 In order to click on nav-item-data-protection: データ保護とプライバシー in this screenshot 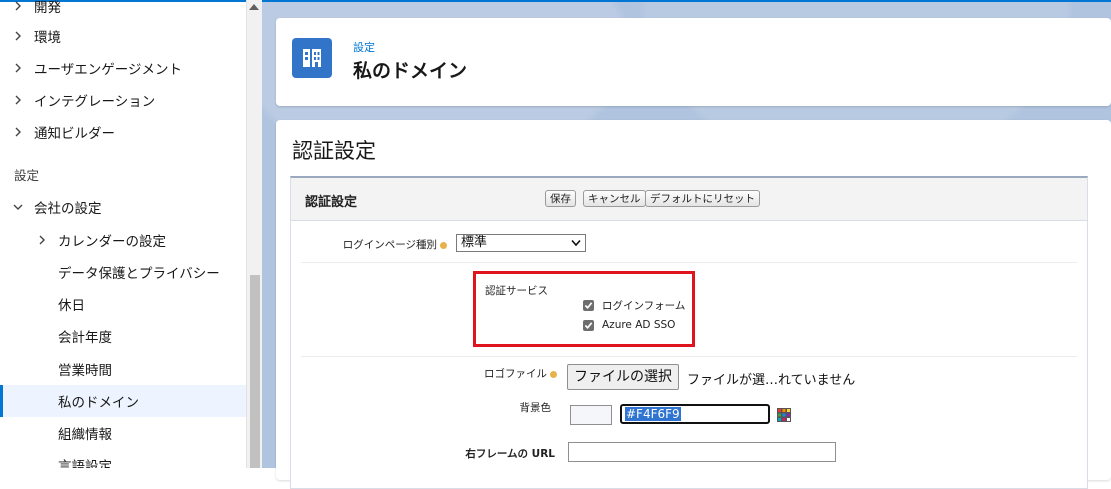, I will do `click(123, 272)`.